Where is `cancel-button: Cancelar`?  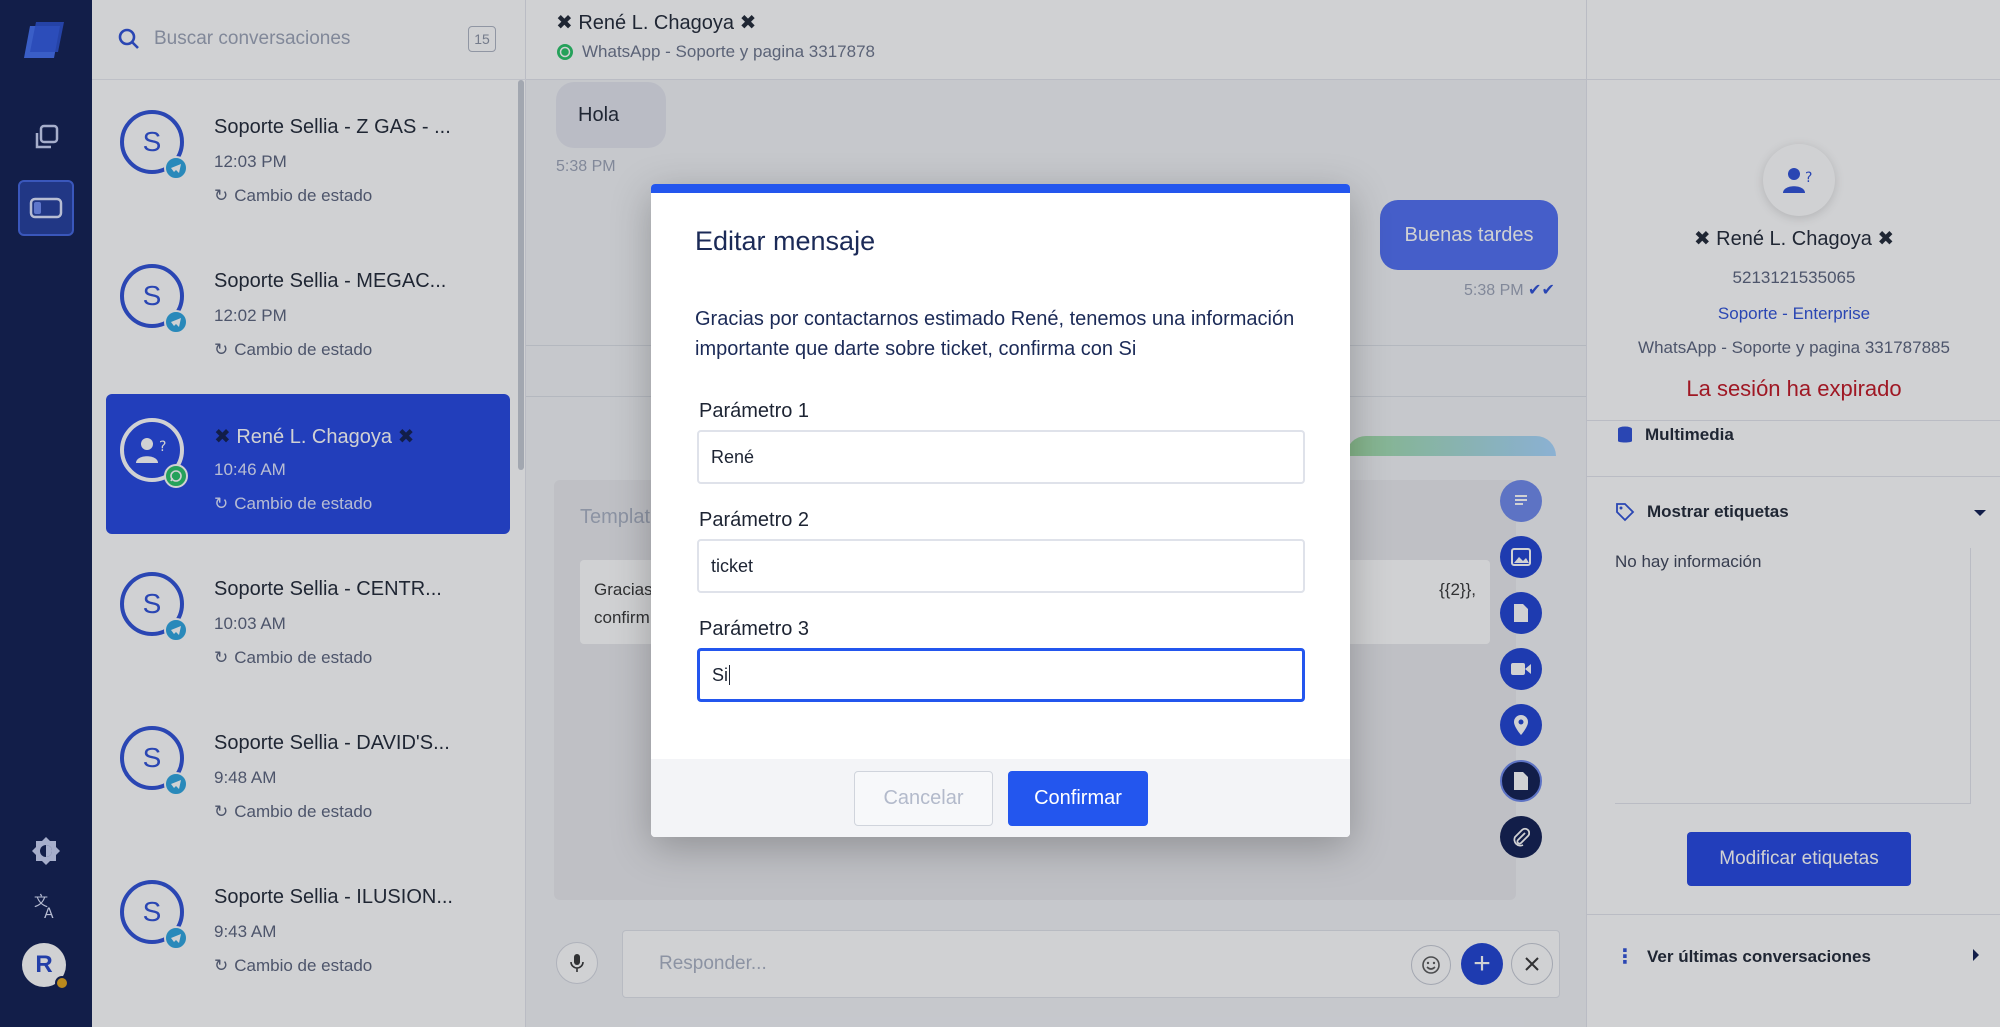 cancel-button: Cancelar is located at coordinates (923, 798).